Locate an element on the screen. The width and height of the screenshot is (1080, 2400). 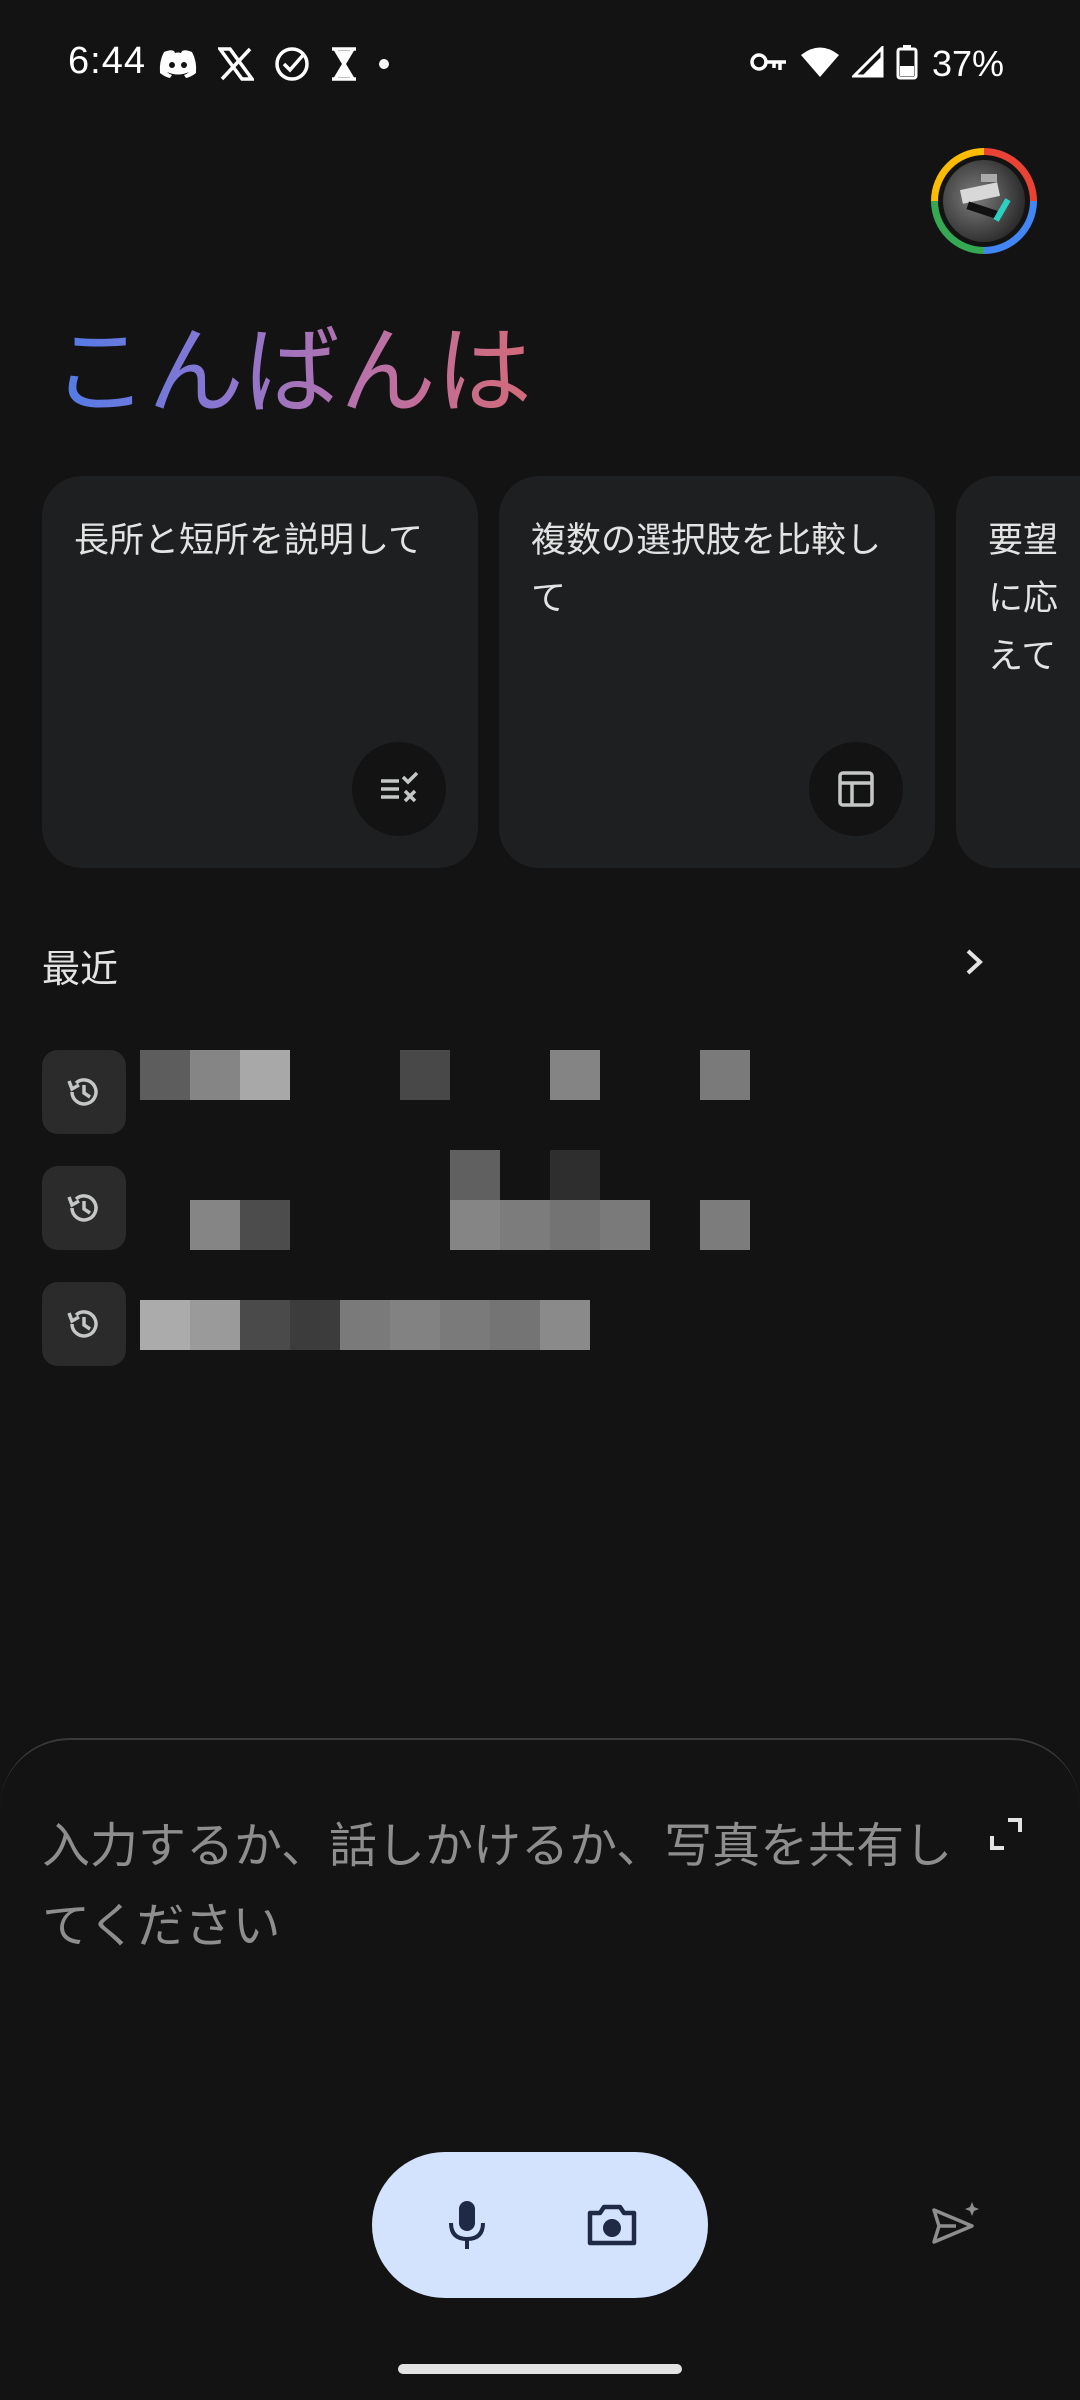
discord-icon is located at coordinates (178, 64).